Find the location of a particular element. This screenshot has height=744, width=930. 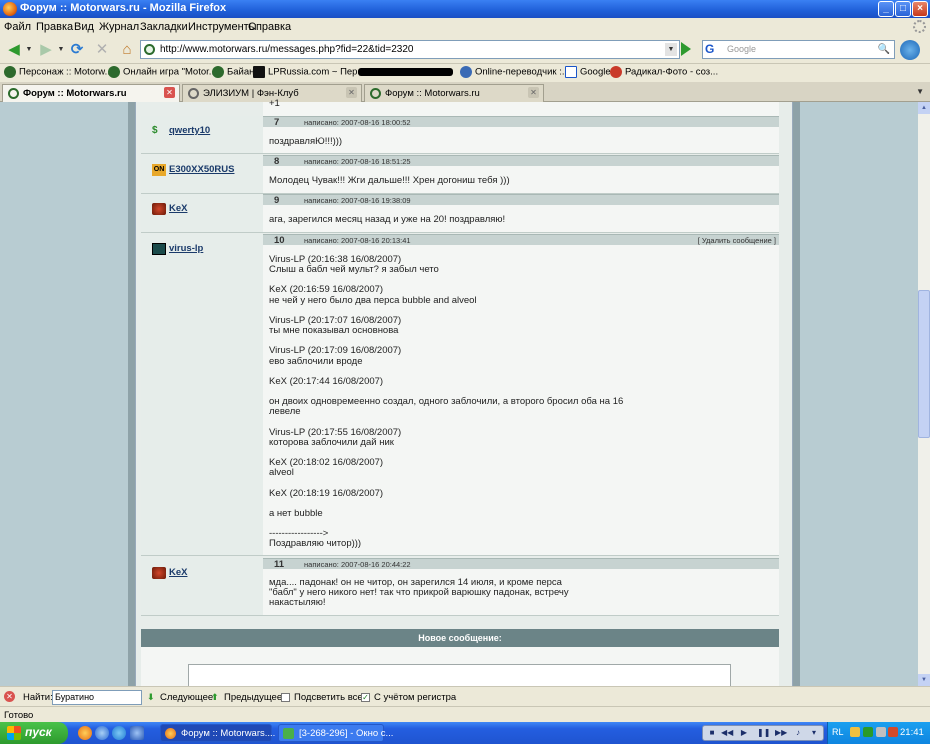

media-pause-icon: ❚❚ is located at coordinates (763, 733).